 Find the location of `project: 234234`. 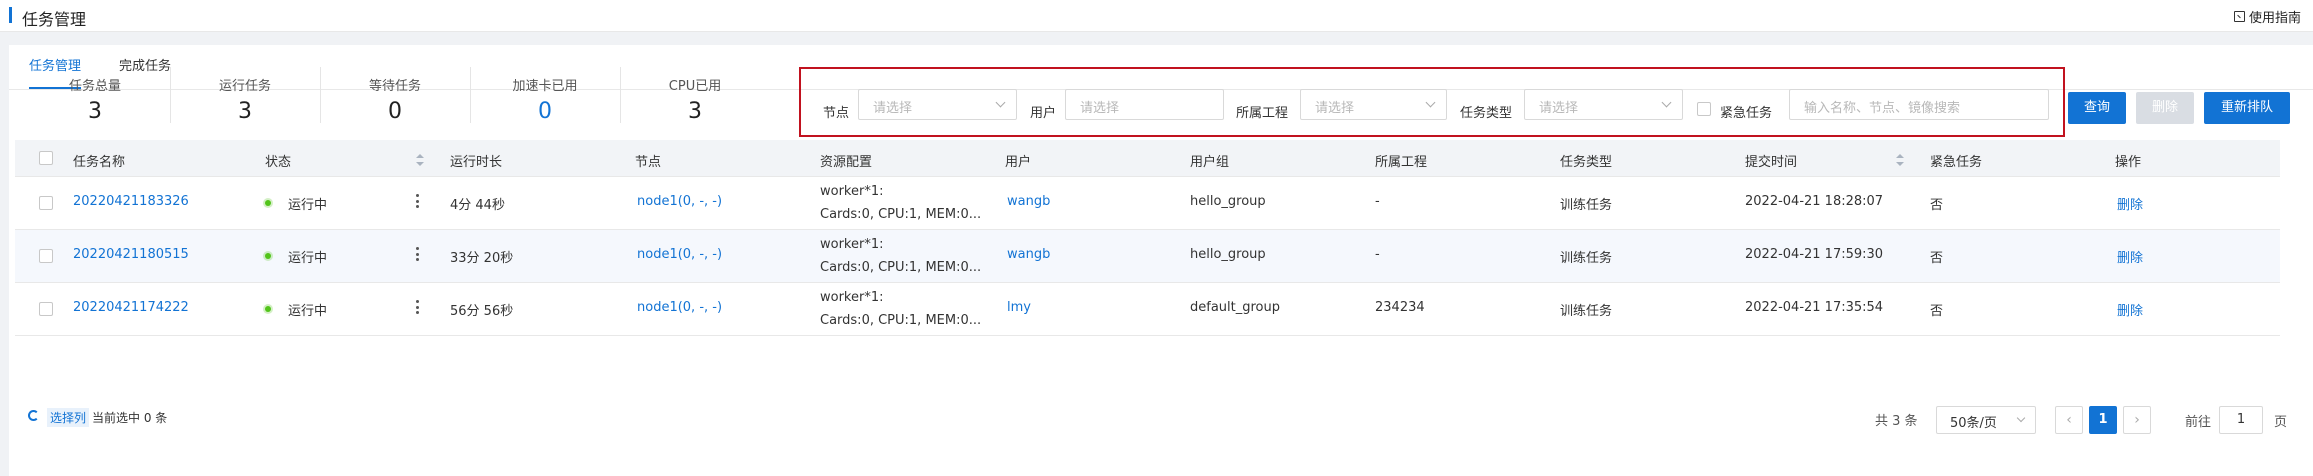

project: 234234 is located at coordinates (1400, 307).